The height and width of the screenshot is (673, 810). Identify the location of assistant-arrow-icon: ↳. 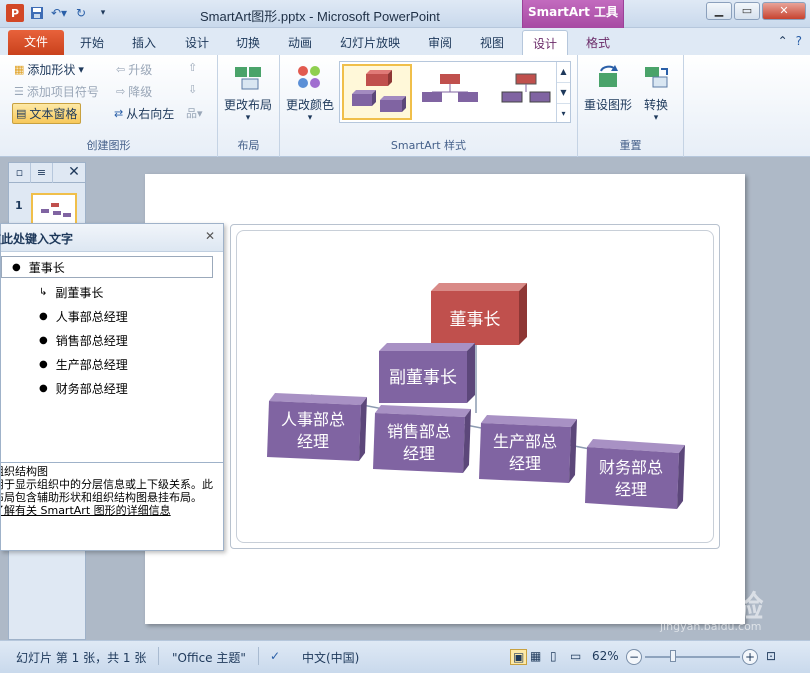
(43, 292).